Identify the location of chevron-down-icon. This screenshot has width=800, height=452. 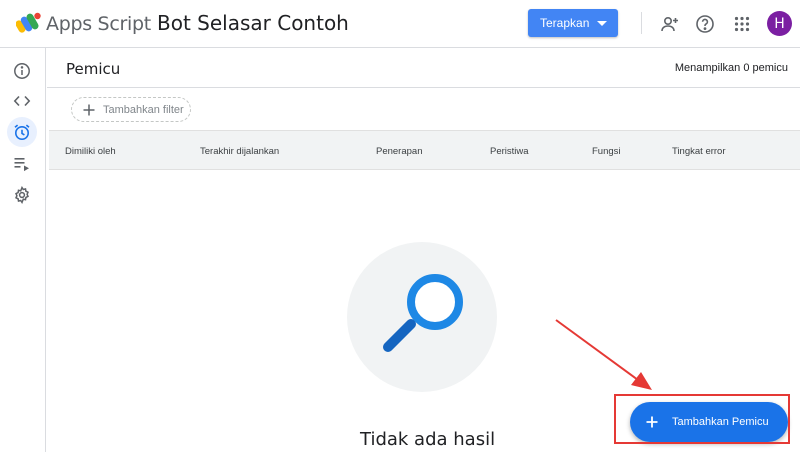
(602, 23).